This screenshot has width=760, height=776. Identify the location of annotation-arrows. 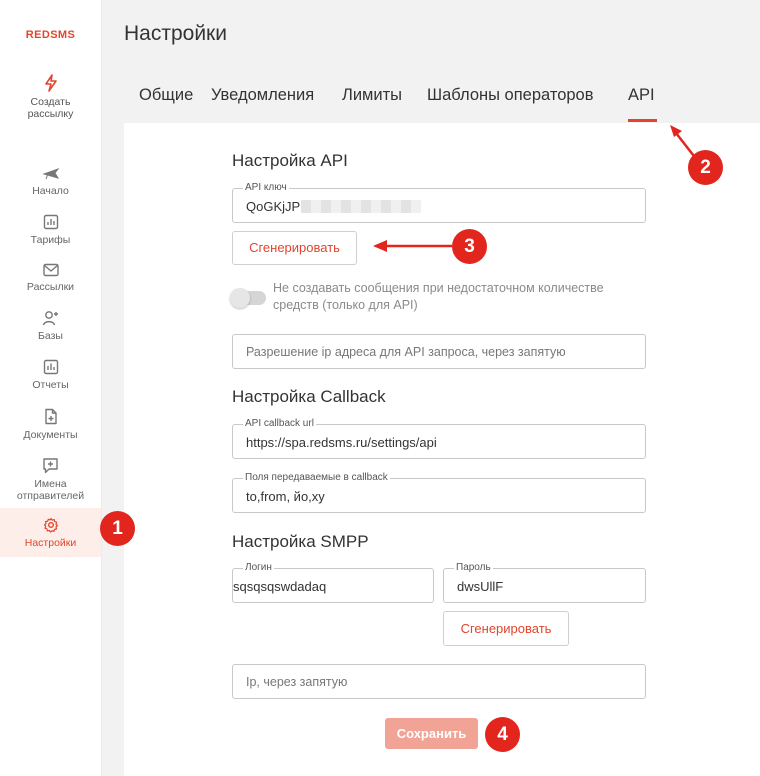
(535, 188).